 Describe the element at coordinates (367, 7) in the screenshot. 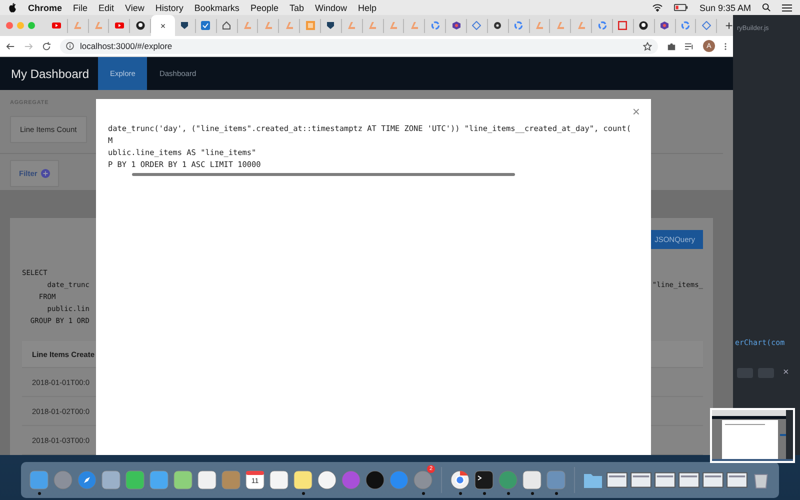

I see `menu-item: Help` at that location.